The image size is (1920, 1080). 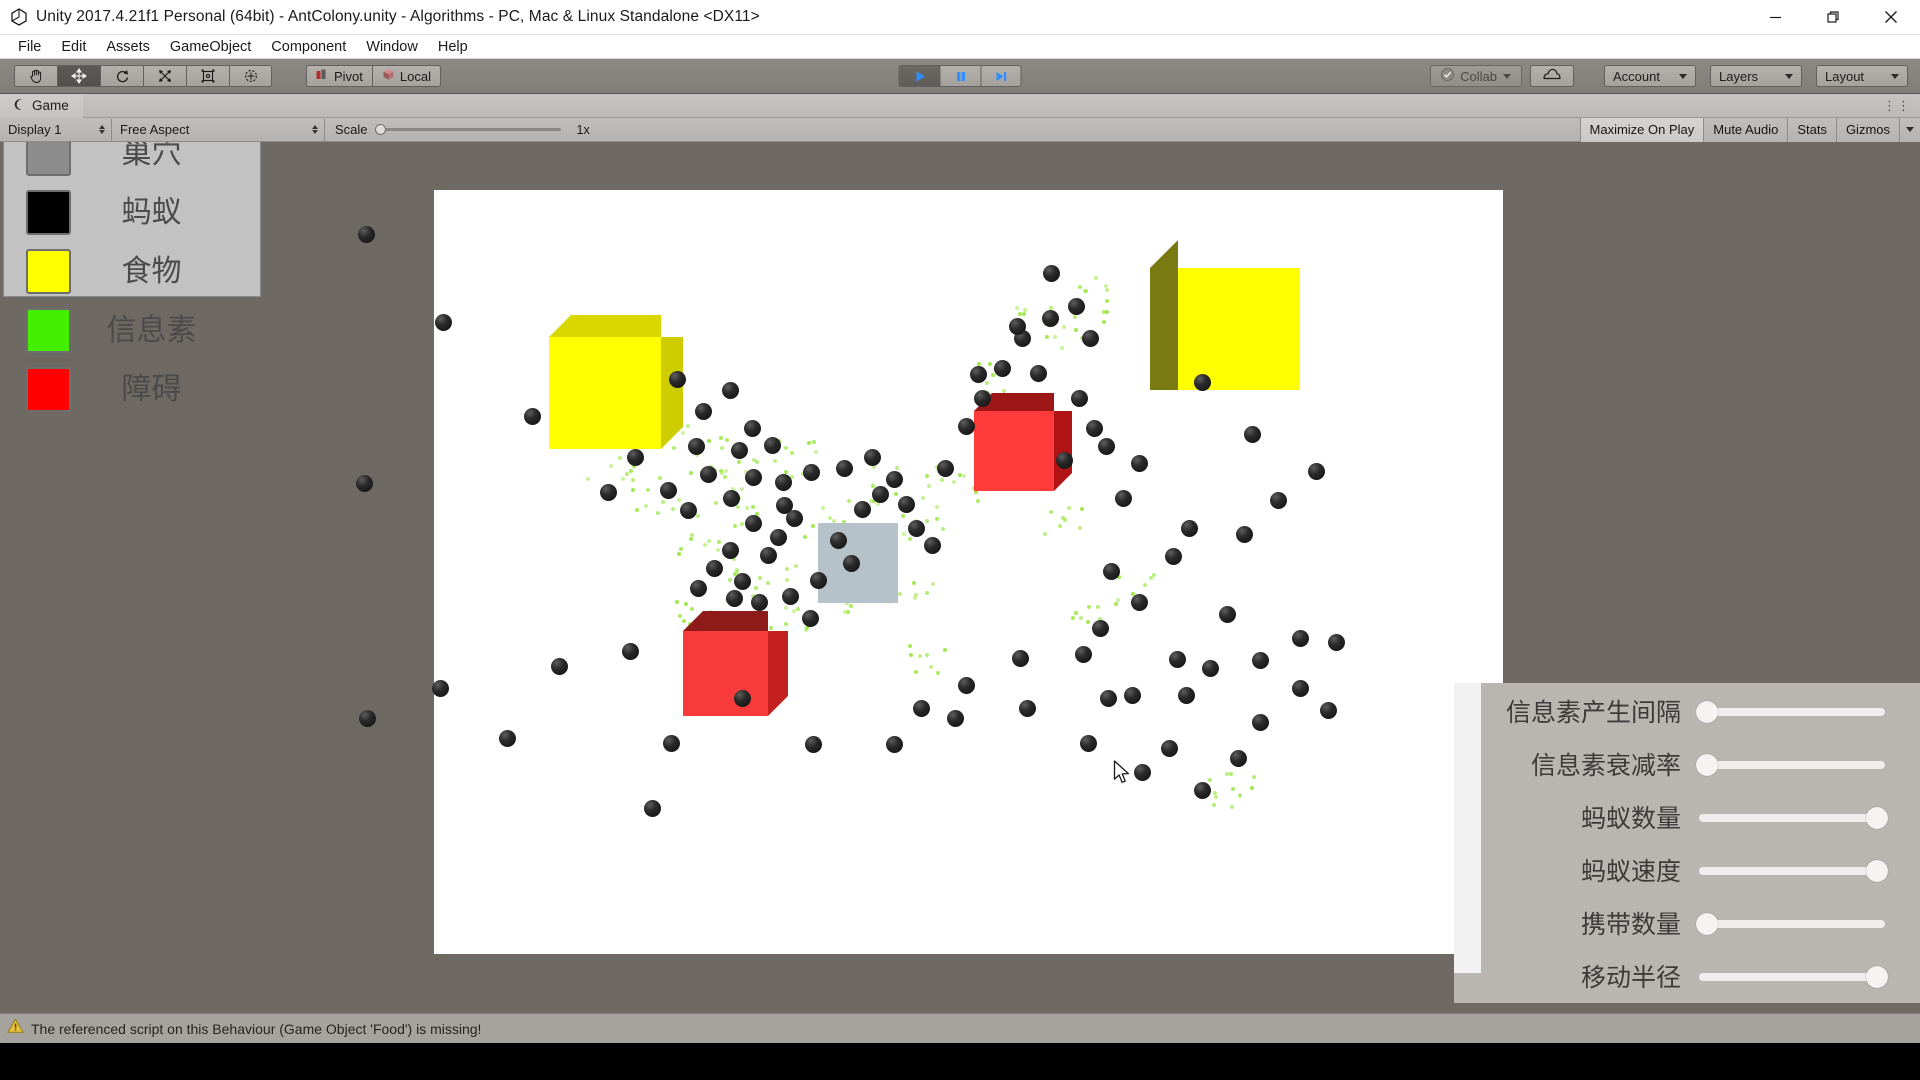 What do you see at coordinates (218, 129) in the screenshot?
I see `aspect-dropdown: Free Aspect` at bounding box center [218, 129].